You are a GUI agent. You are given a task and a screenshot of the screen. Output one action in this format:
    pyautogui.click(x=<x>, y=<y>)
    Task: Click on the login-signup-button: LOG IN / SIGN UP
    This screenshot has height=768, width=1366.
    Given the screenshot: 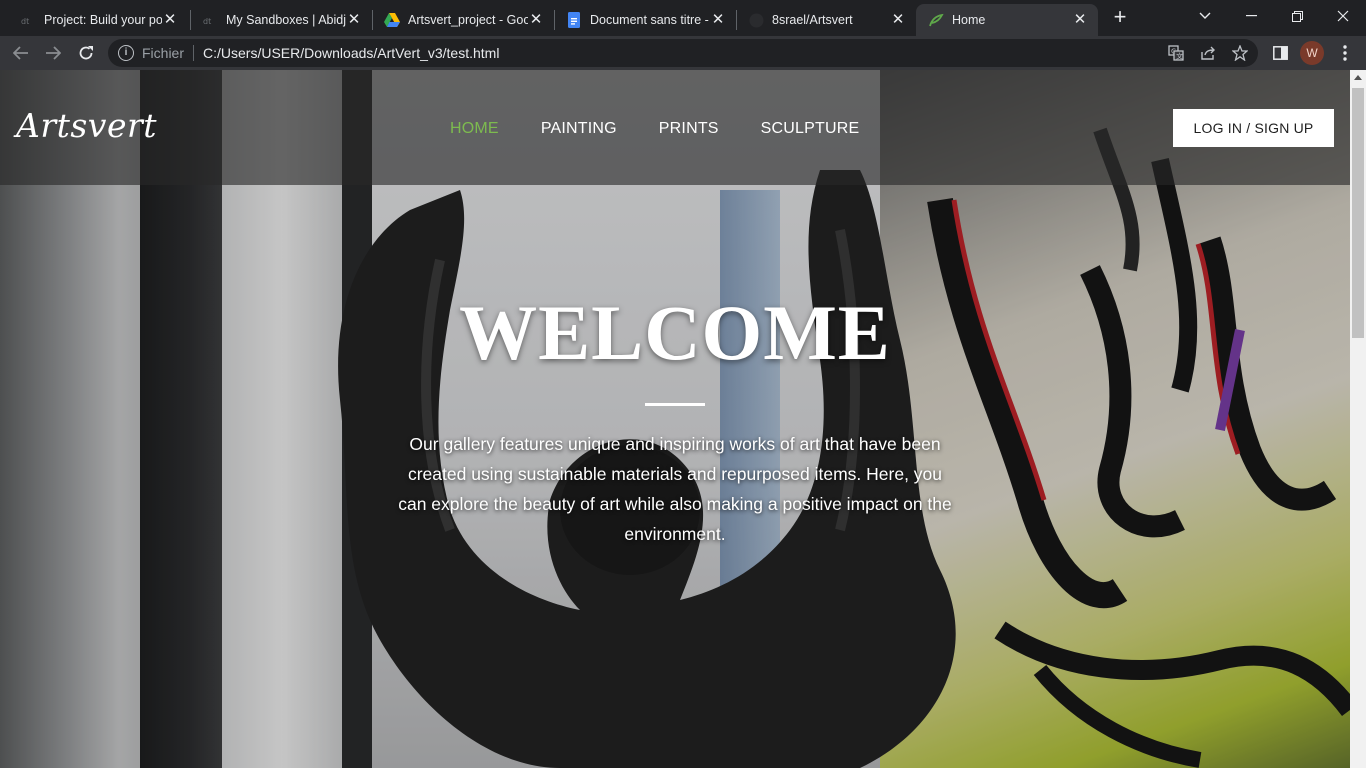 What is the action you would take?
    pyautogui.click(x=1253, y=128)
    